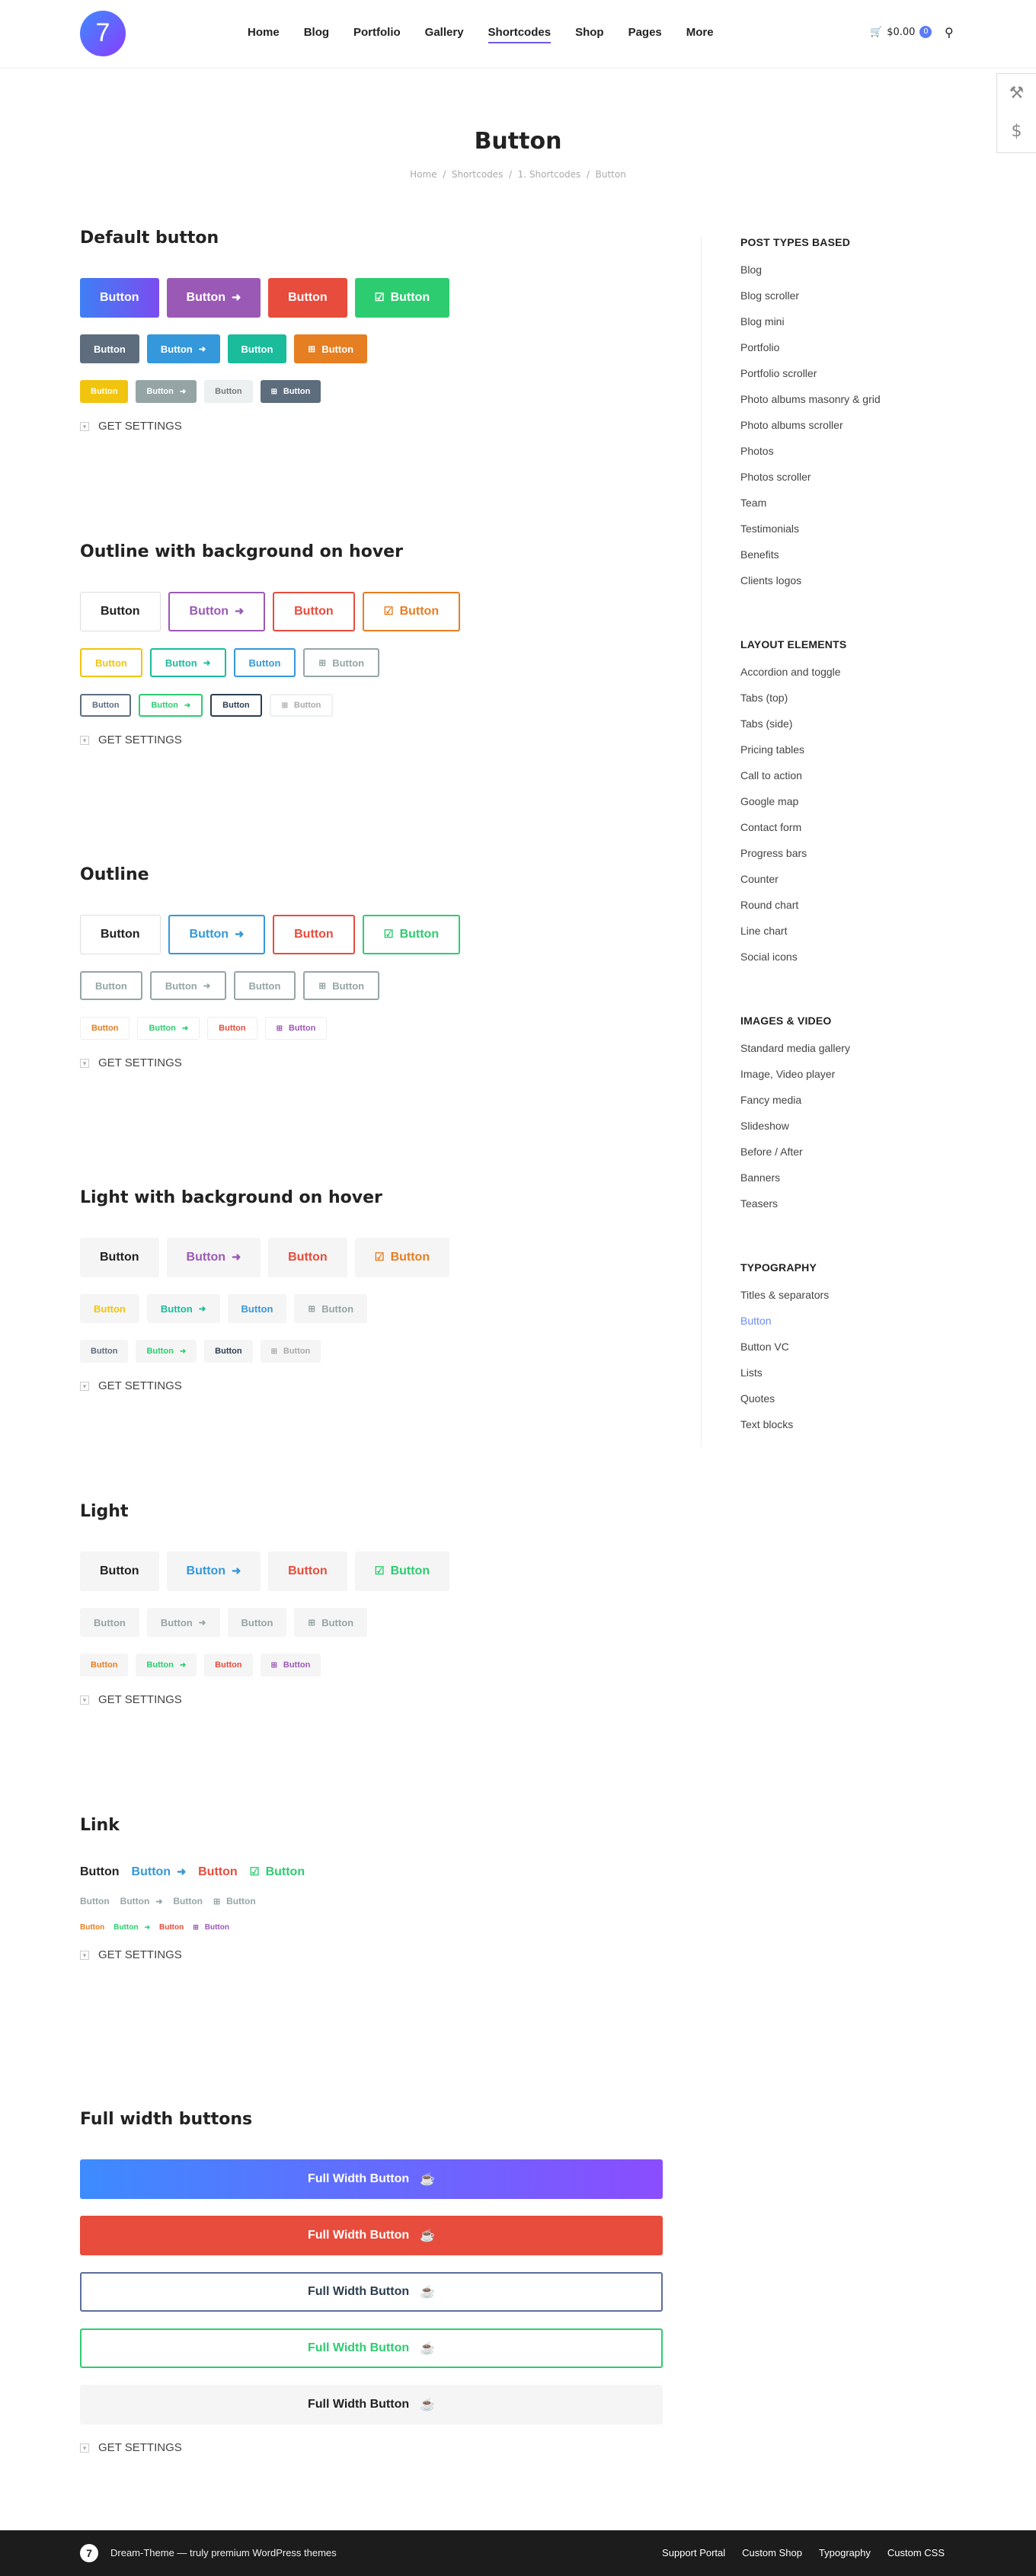 The image size is (1036, 2576). I want to click on light-bg-button-small-plus: ⊞ Button, so click(290, 1351).